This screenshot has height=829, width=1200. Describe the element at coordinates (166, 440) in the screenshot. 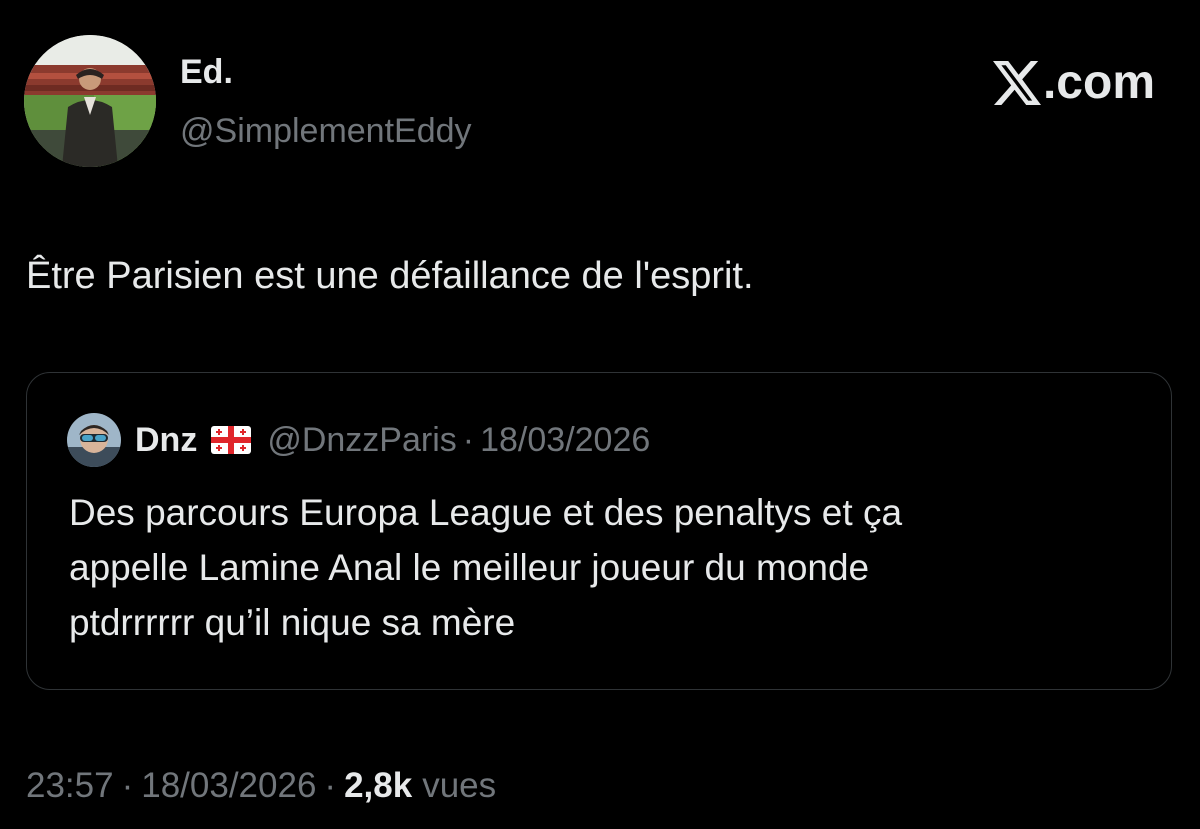

I see `quoted-author-name: Dnz` at that location.